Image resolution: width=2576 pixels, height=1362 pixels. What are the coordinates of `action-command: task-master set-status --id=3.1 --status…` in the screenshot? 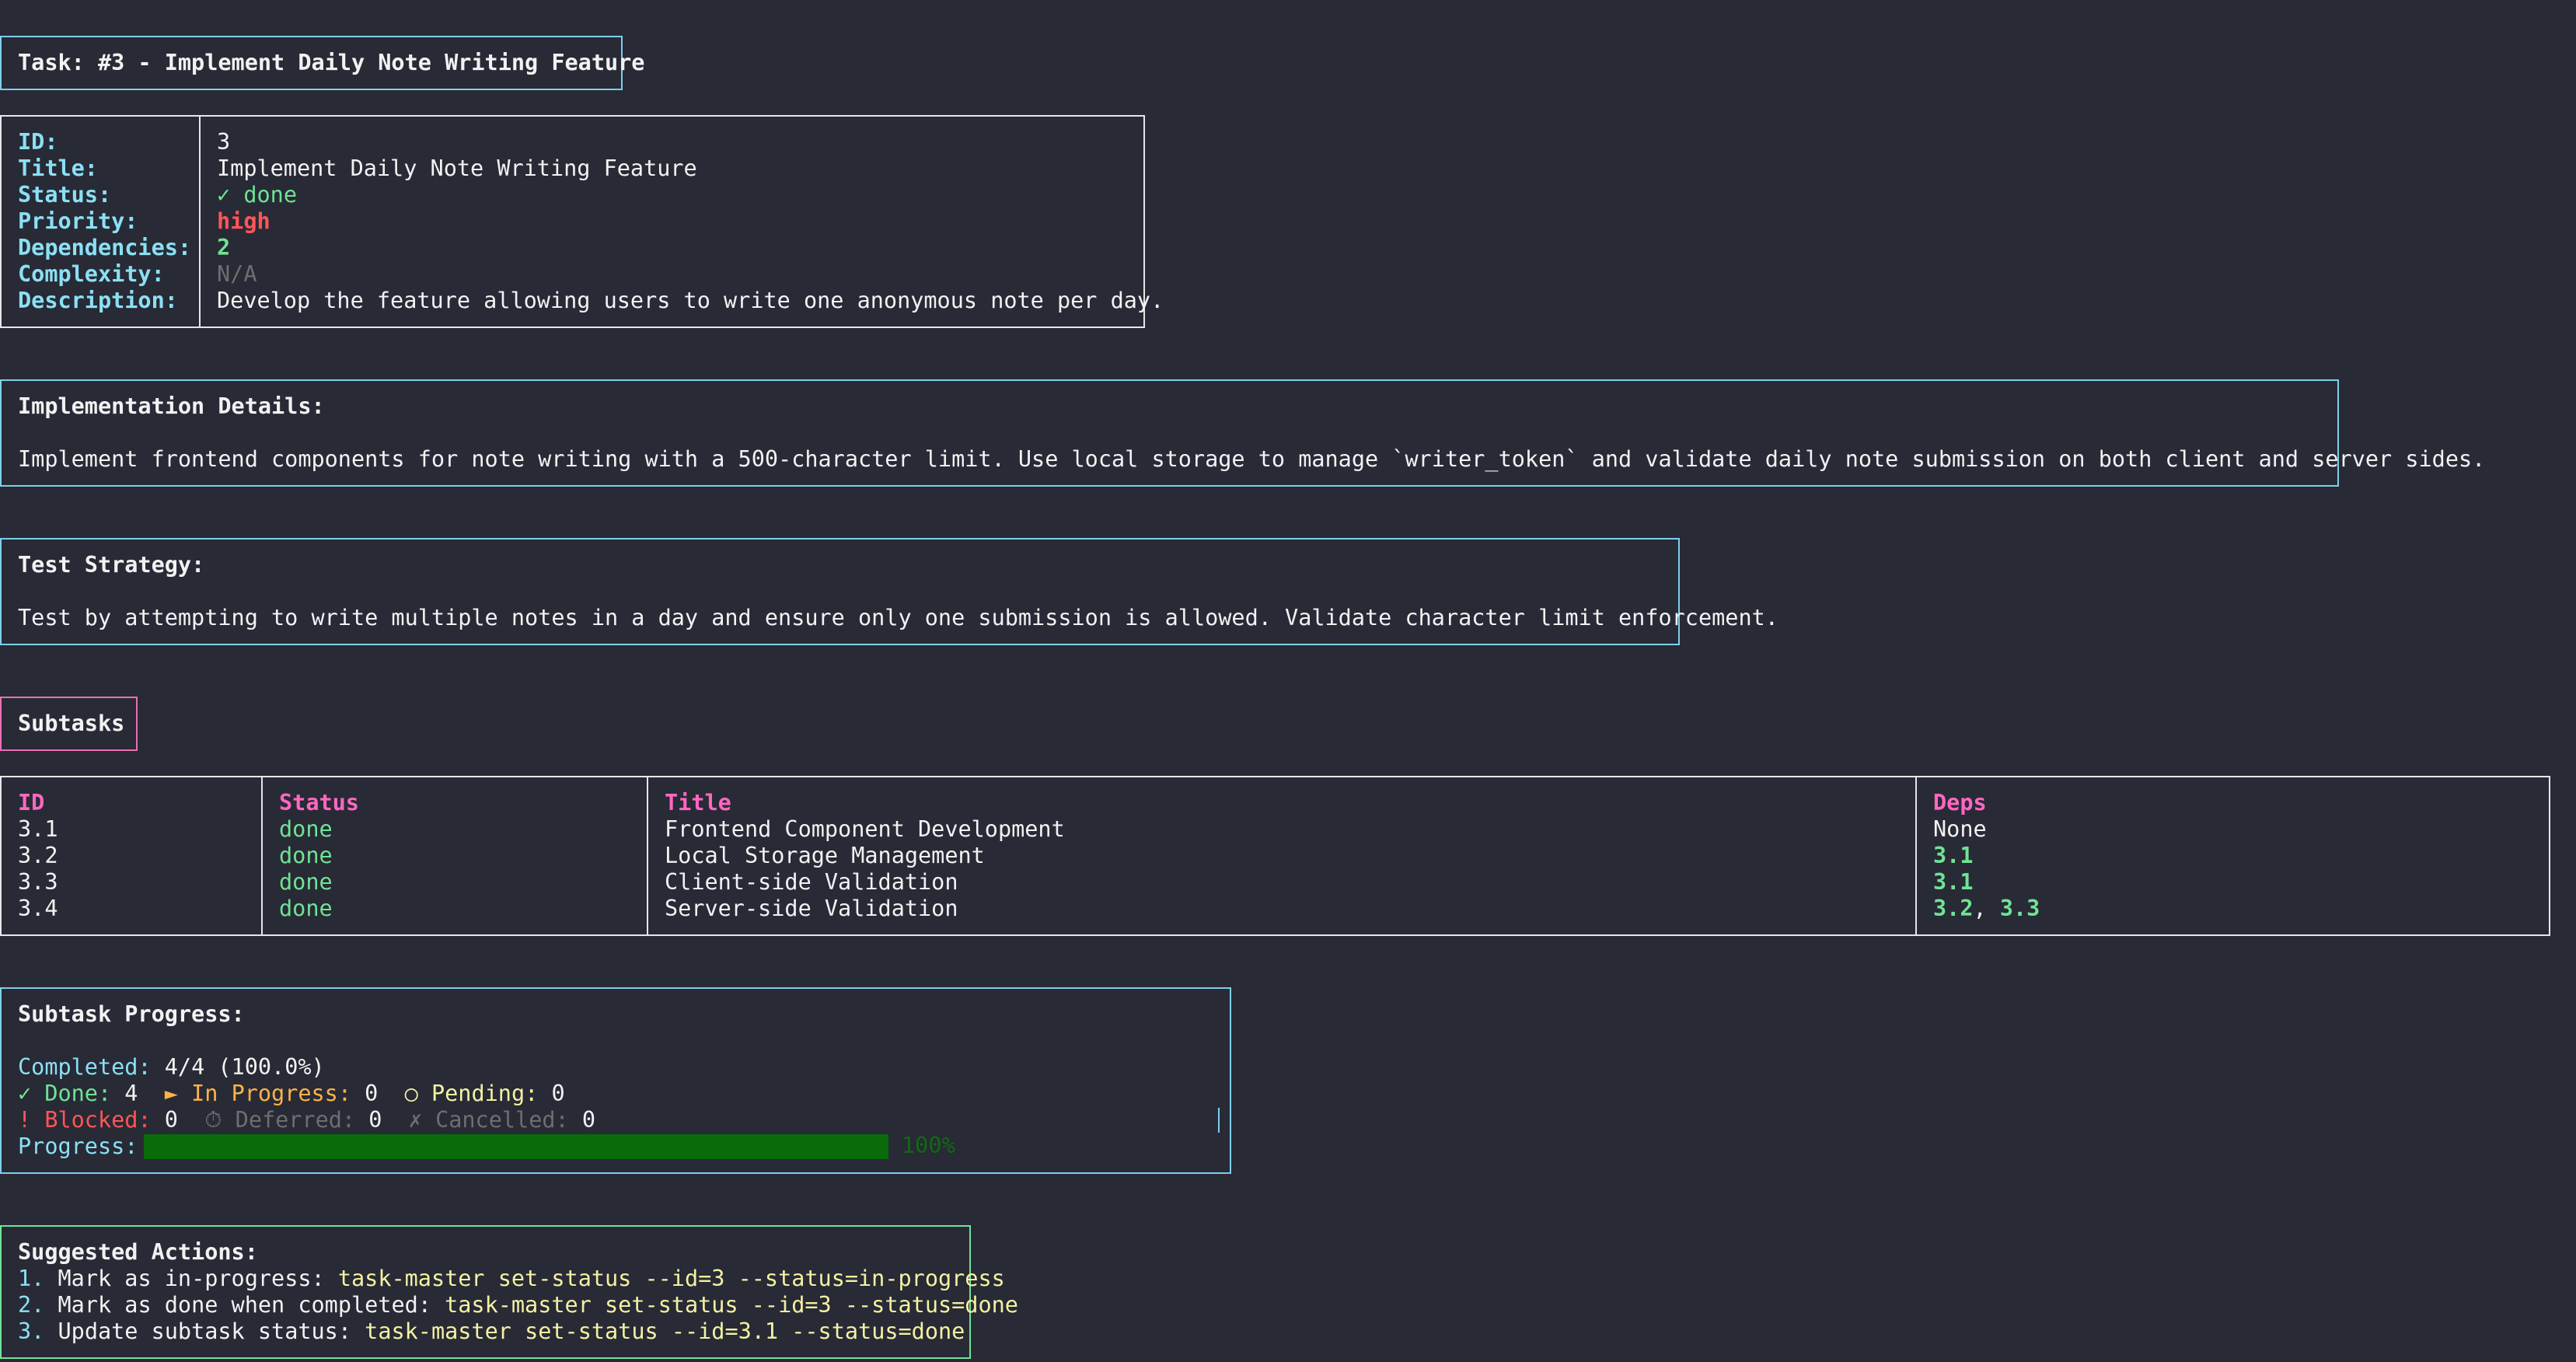 It's located at (665, 1331).